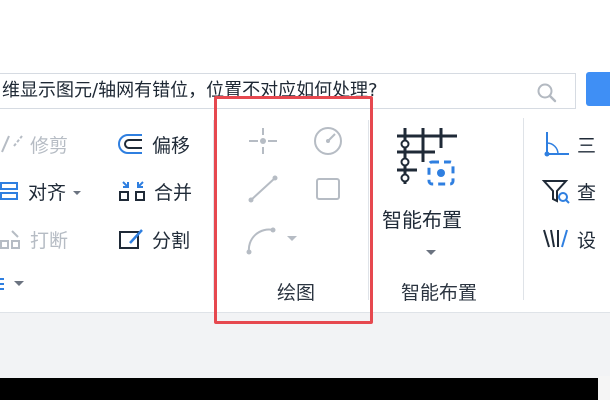 The image size is (610, 400). I want to click on filter-icon, so click(556, 191).